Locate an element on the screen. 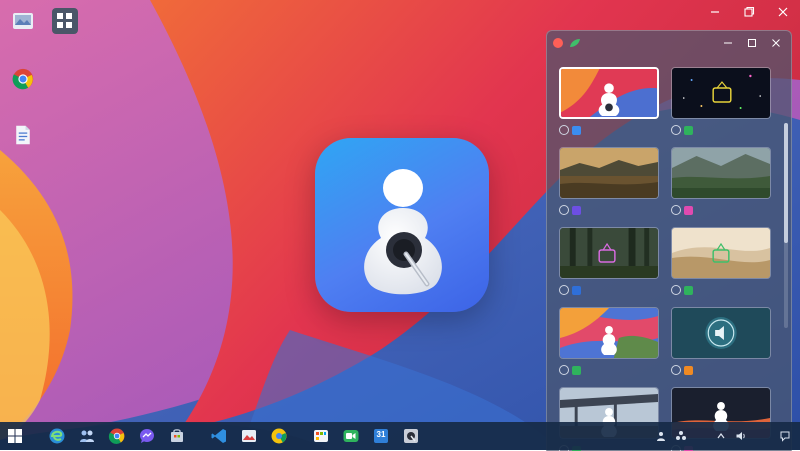 This screenshot has height=451, width=800. notification-icon is located at coordinates (785, 436).